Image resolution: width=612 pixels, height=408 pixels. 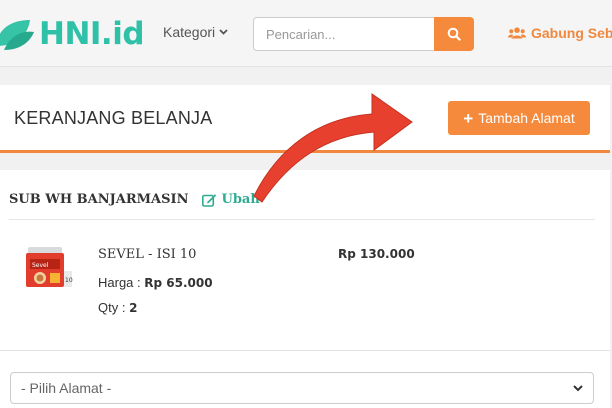 I want to click on qty-value: 2, so click(x=133, y=308).